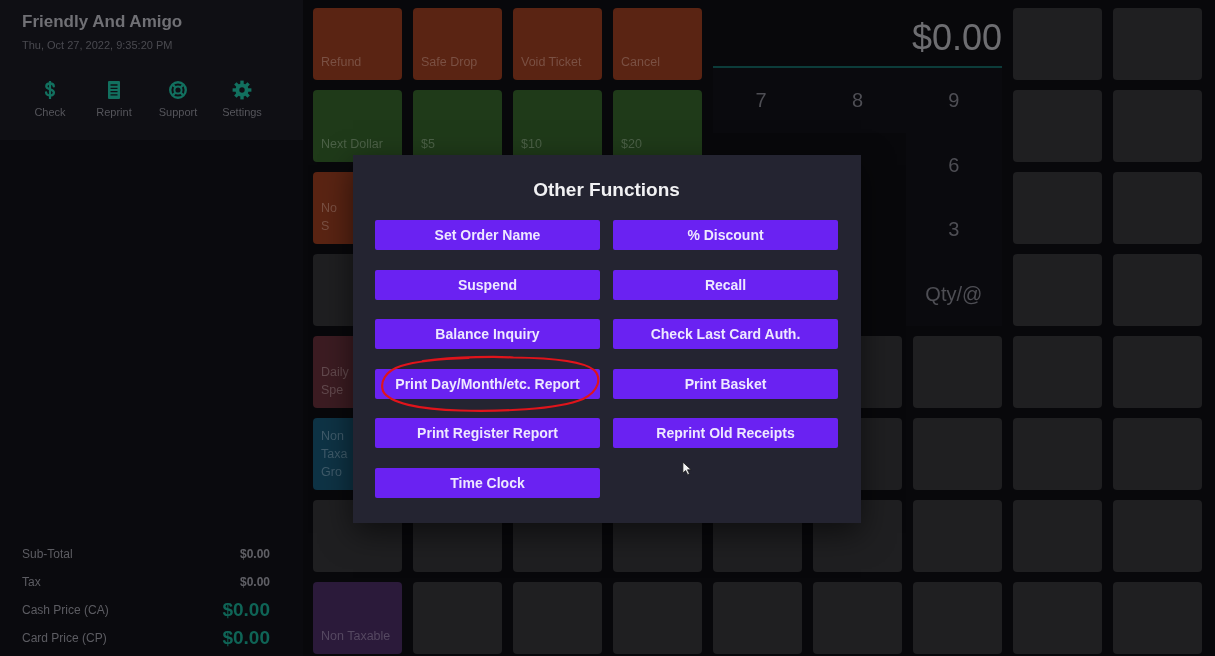 The image size is (1215, 656). What do you see at coordinates (487, 433) in the screenshot?
I see `function-button: Print Register Report` at bounding box center [487, 433].